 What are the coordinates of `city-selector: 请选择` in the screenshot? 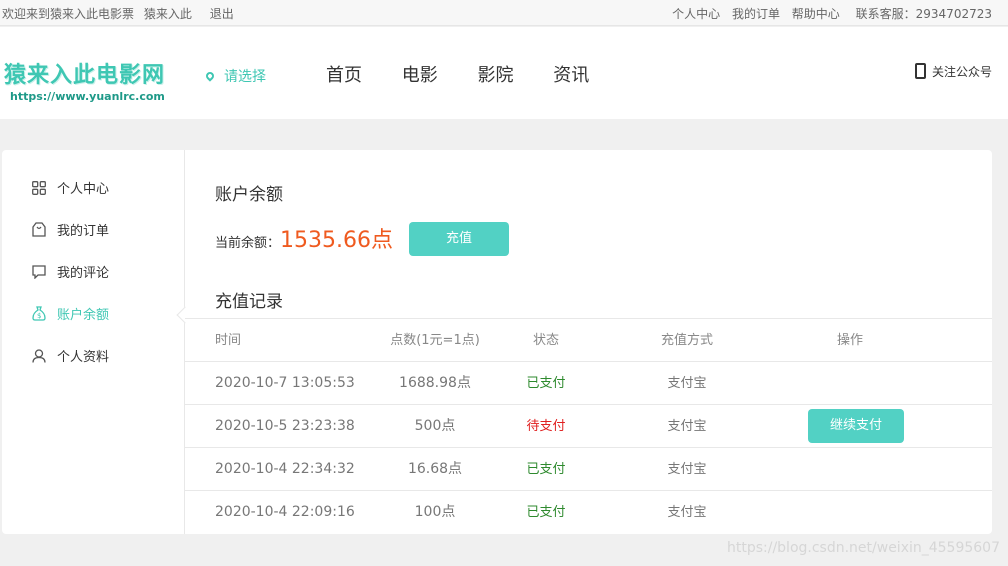 It's located at (235, 76).